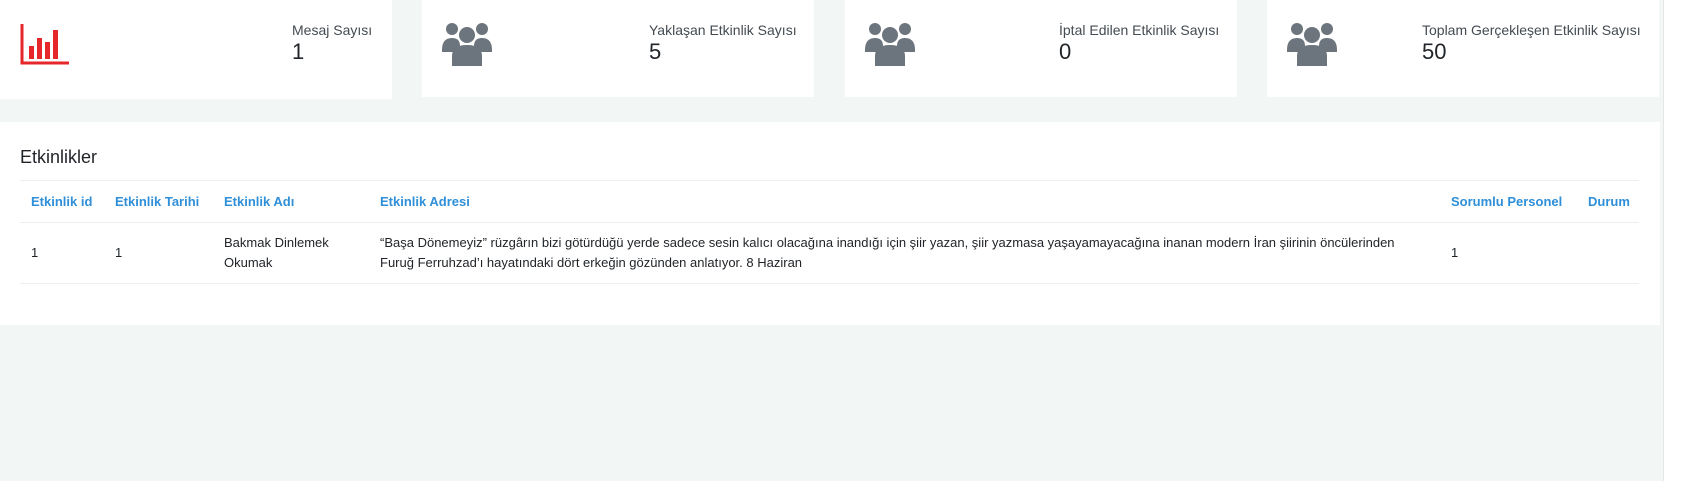 The image size is (1681, 481). I want to click on stat-card-message-count: Mesaj Sayısı 1, so click(196, 49).